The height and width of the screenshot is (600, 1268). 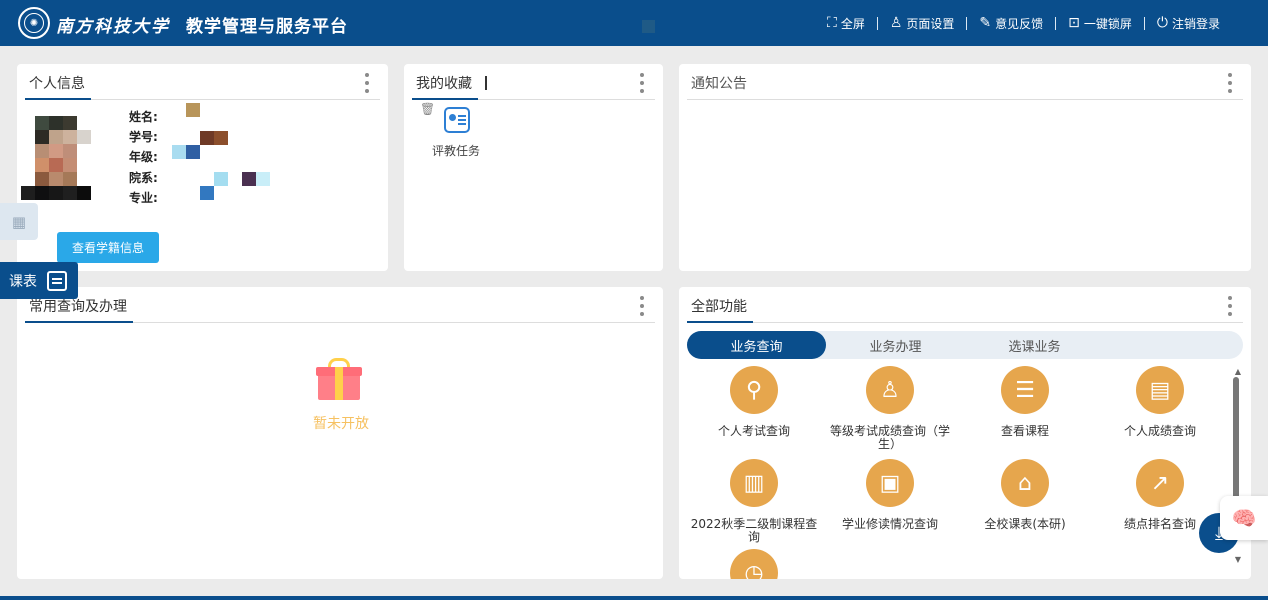 What do you see at coordinates (56, 158) in the screenshot?
I see `avatar` at bounding box center [56, 158].